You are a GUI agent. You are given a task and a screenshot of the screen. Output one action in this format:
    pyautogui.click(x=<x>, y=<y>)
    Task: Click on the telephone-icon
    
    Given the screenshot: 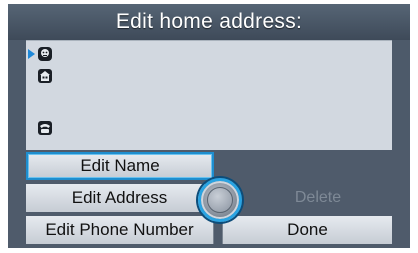 What is the action you would take?
    pyautogui.click(x=45, y=128)
    